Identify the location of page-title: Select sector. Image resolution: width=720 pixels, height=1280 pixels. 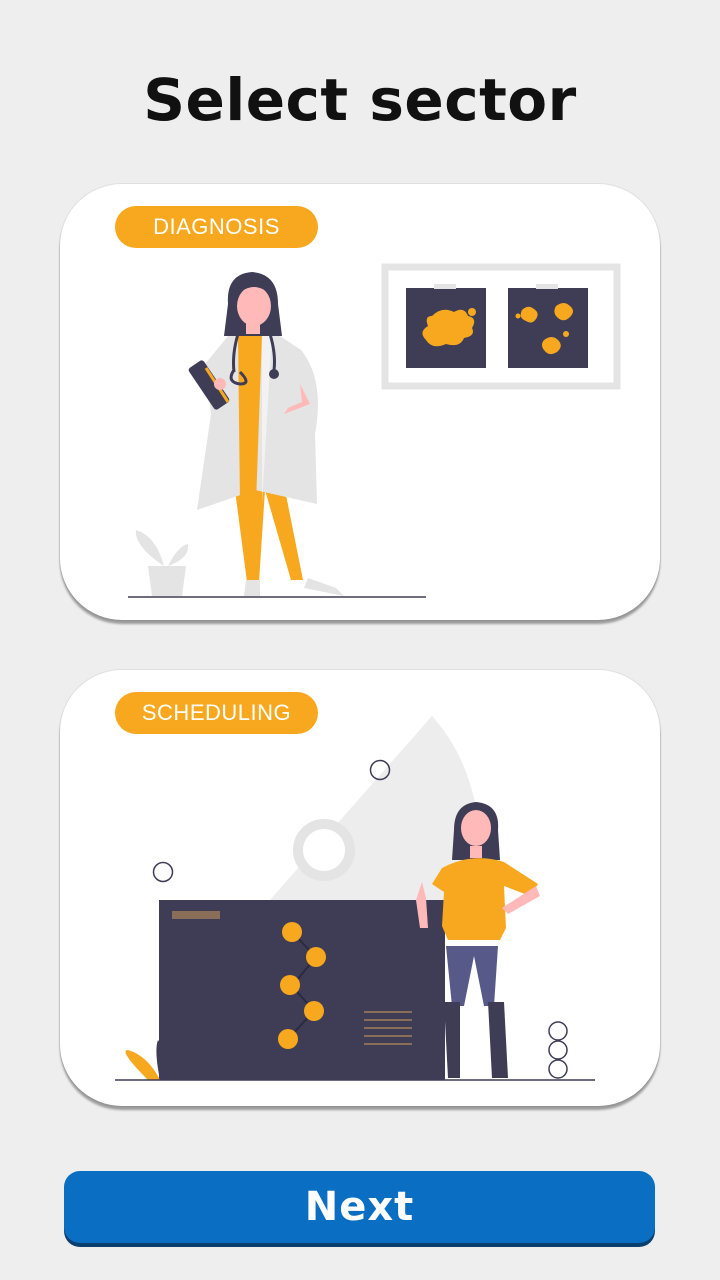
(360, 100).